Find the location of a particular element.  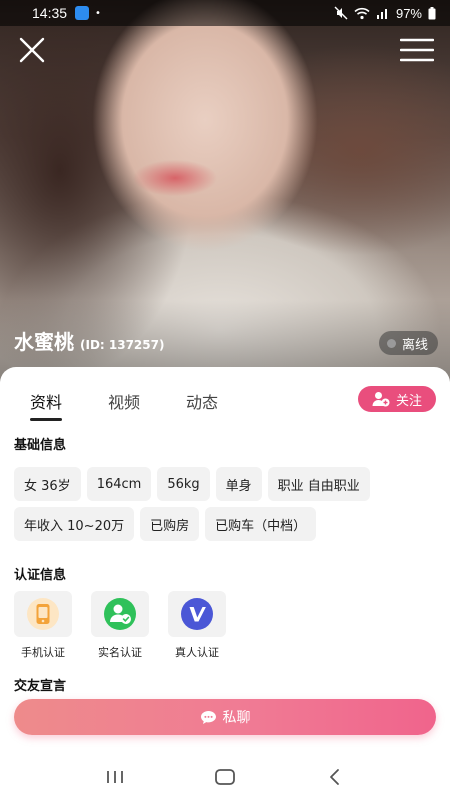

menu-button is located at coordinates (417, 50).